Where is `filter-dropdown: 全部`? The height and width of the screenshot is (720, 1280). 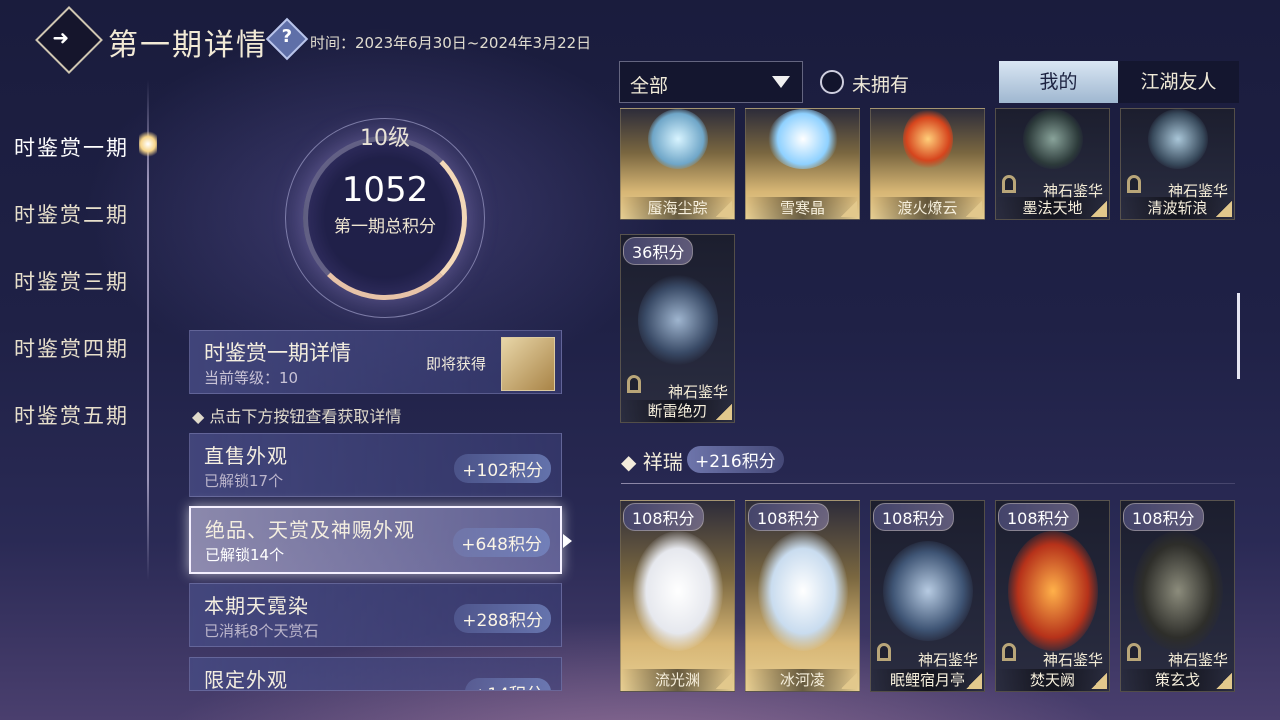 filter-dropdown: 全部 is located at coordinates (711, 82).